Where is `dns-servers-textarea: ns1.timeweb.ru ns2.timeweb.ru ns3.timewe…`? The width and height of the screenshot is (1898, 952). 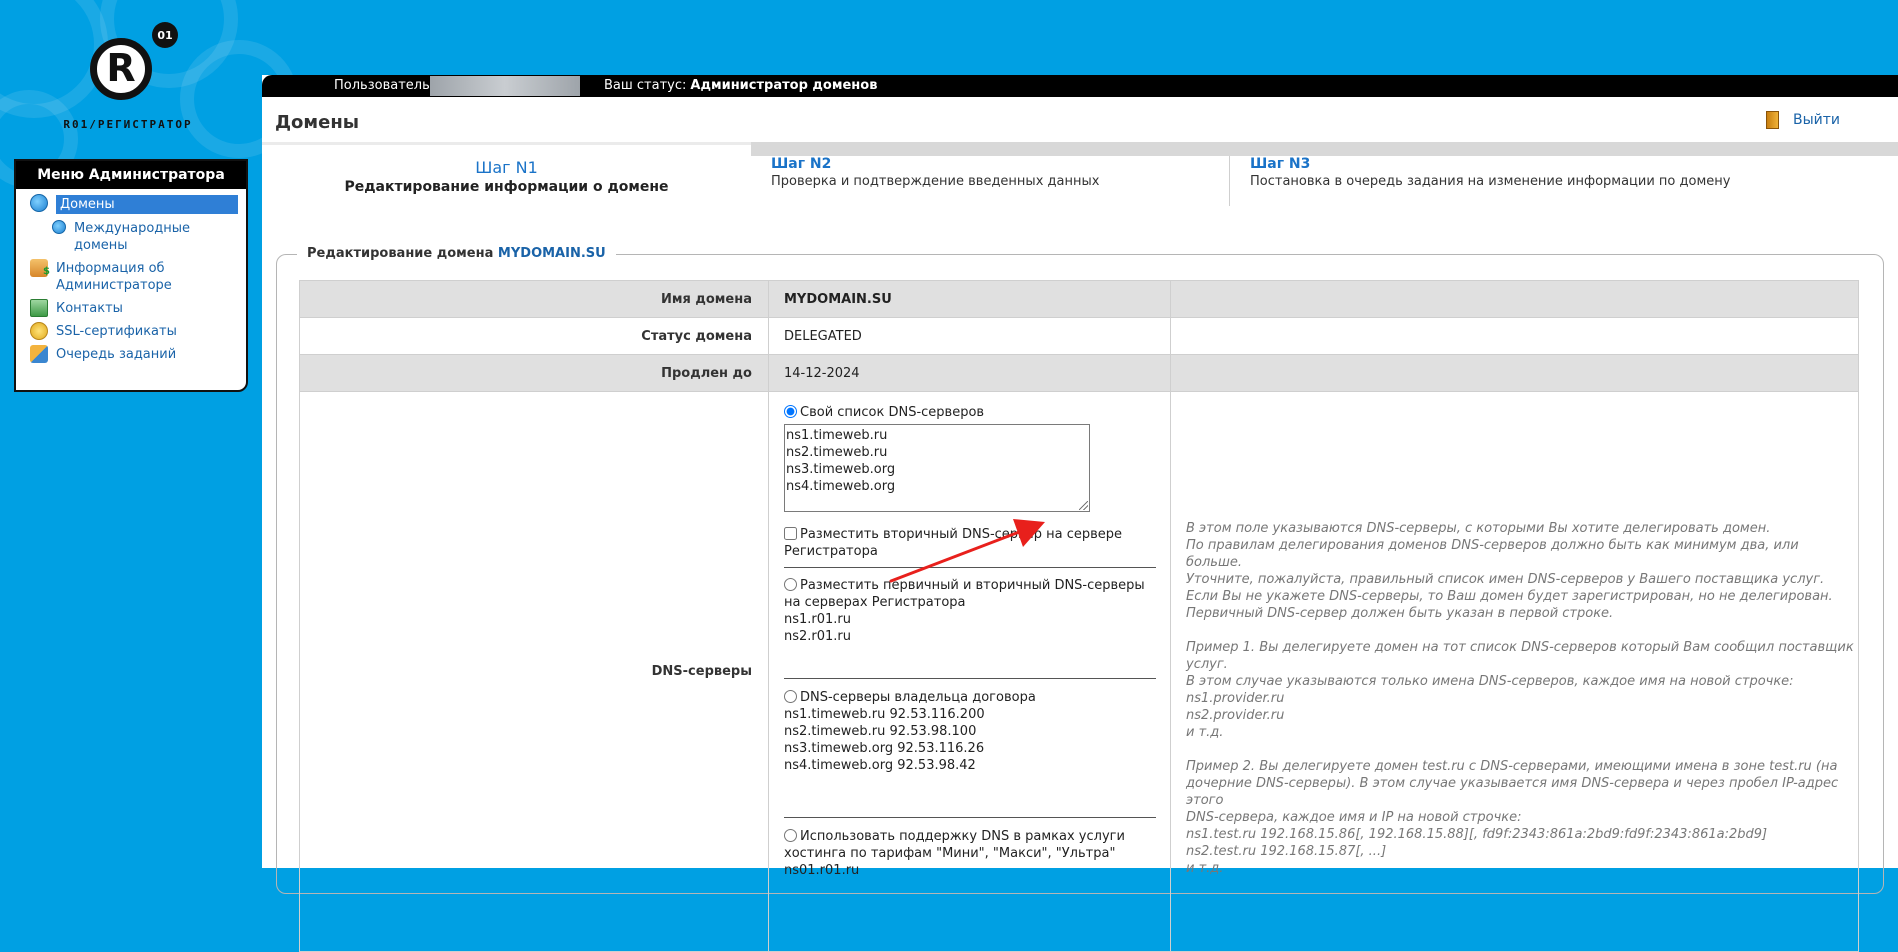
dns-servers-textarea: ns1.timeweb.ru ns2.timeweb.ru ns3.timewe… is located at coordinates (937, 468).